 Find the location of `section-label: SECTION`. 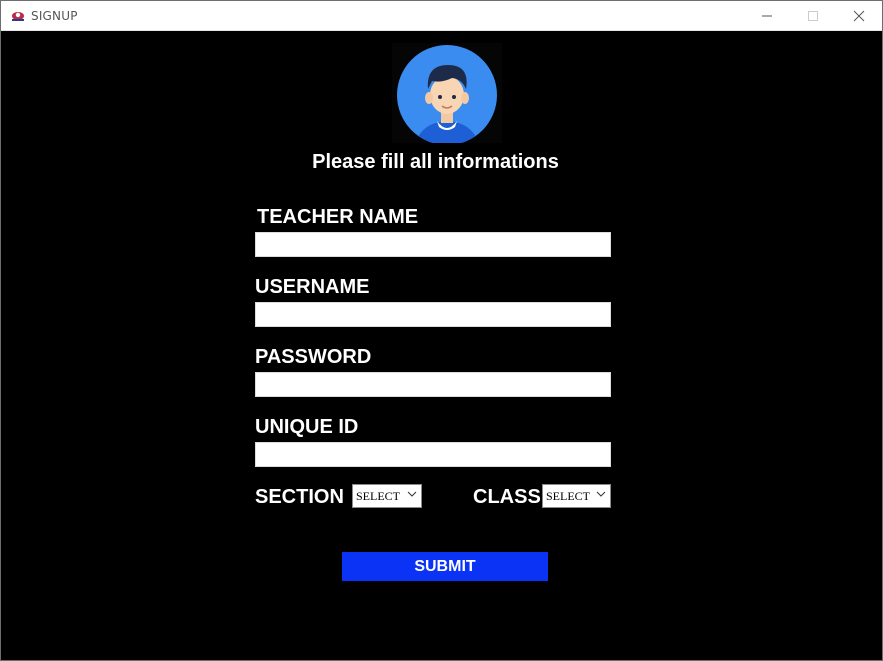

section-label: SECTION is located at coordinates (299, 497).